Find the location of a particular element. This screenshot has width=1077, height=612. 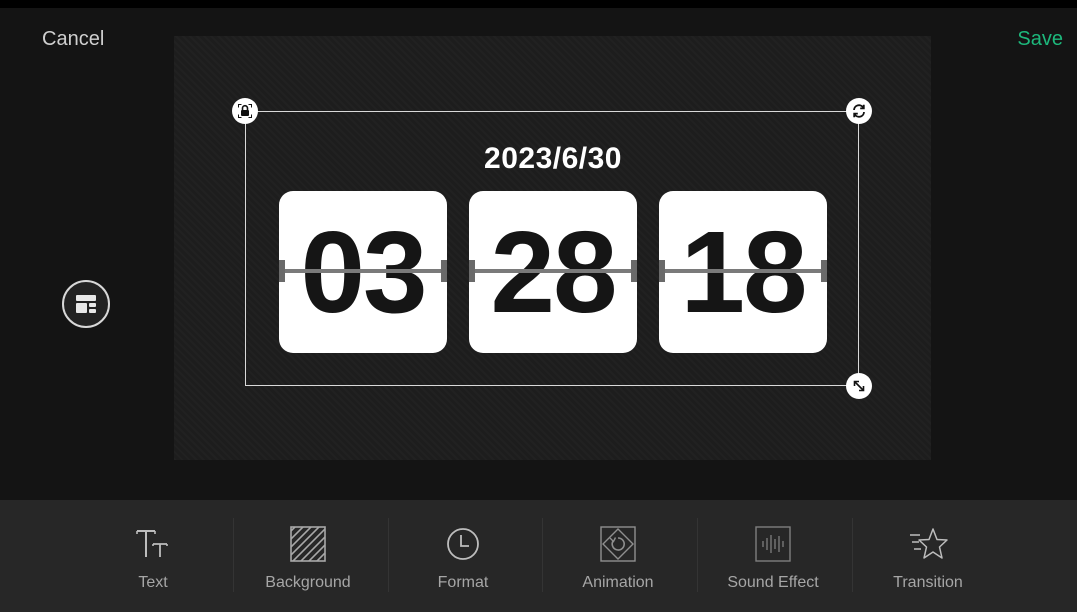

clock-date: 2023/6/30 is located at coordinates (553, 158).